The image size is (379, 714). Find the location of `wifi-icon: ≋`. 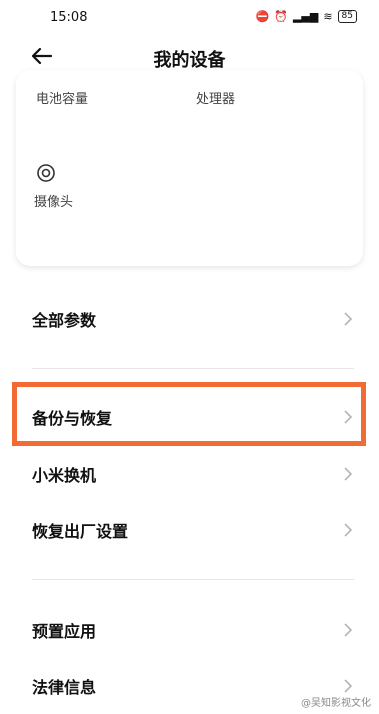

wifi-icon: ≋ is located at coordinates (328, 16).